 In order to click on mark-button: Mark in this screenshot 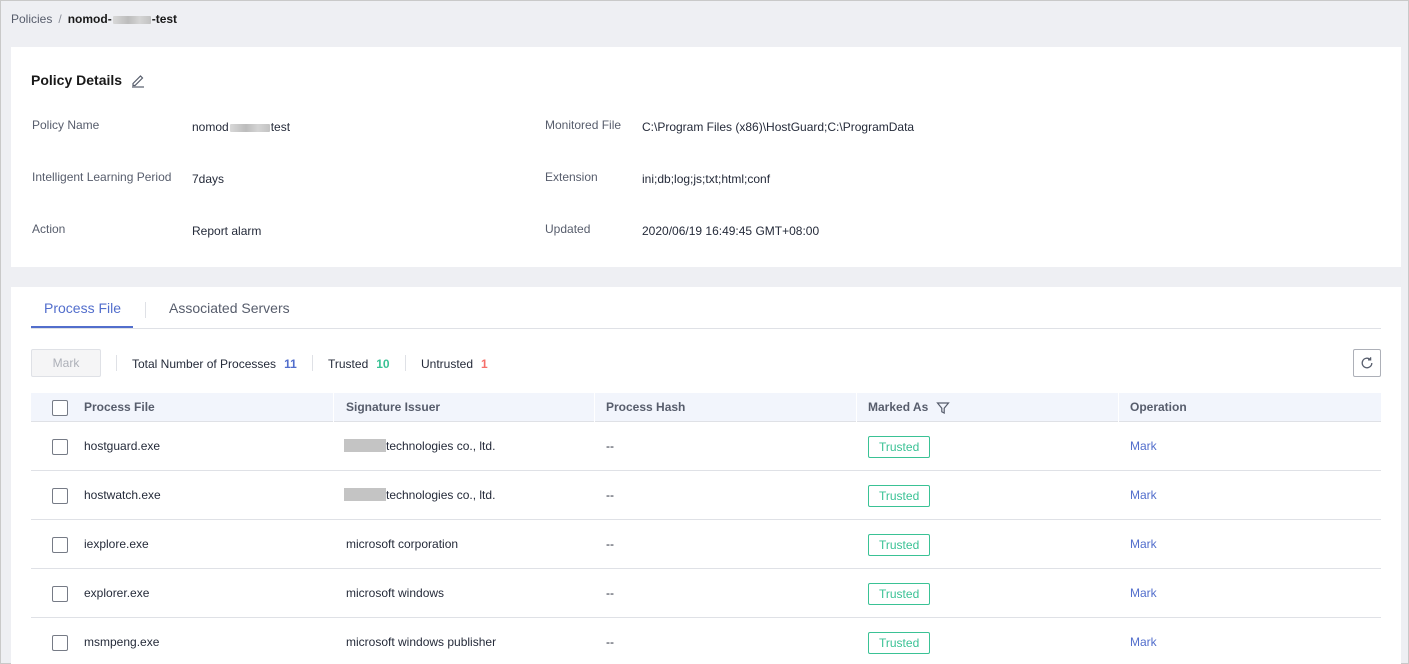, I will do `click(66, 363)`.